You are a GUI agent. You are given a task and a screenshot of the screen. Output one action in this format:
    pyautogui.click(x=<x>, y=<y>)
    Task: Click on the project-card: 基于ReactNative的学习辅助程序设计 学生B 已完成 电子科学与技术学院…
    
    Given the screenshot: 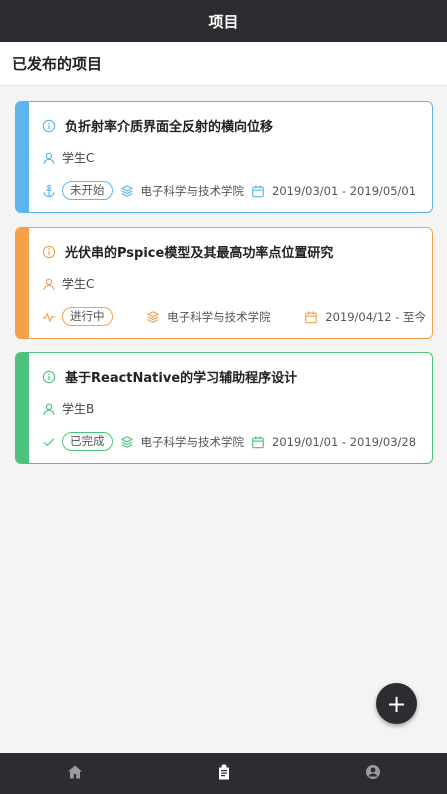 What is the action you would take?
    pyautogui.click(x=224, y=408)
    